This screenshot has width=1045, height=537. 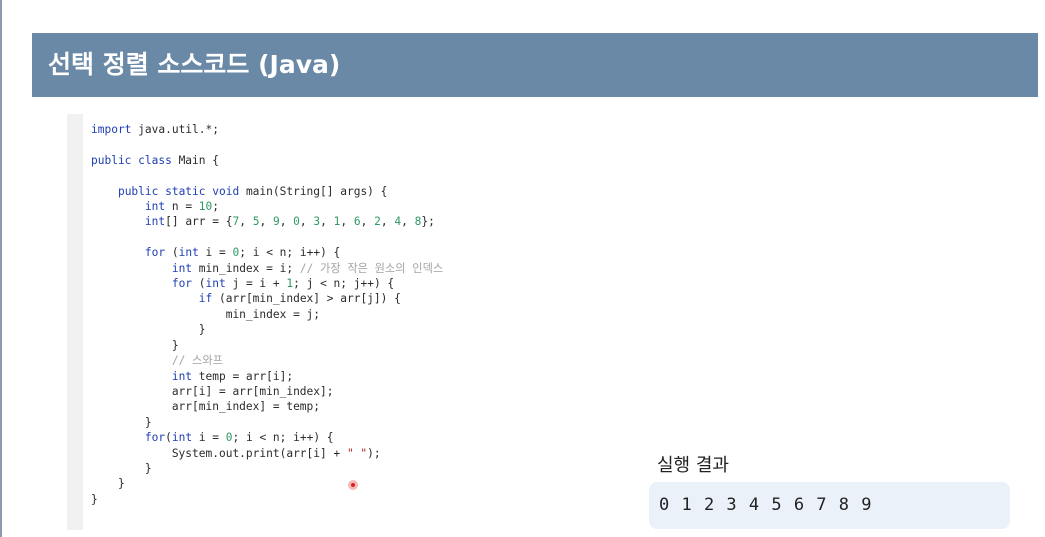 What do you see at coordinates (197, 361) in the screenshot?
I see `code-token: // 스와프` at bounding box center [197, 361].